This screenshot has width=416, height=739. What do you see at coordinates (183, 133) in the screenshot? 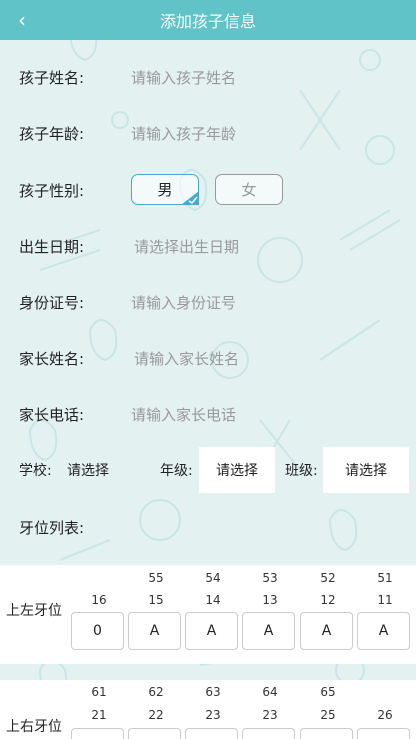
I see `child-age-input: 请输入孩子年龄` at bounding box center [183, 133].